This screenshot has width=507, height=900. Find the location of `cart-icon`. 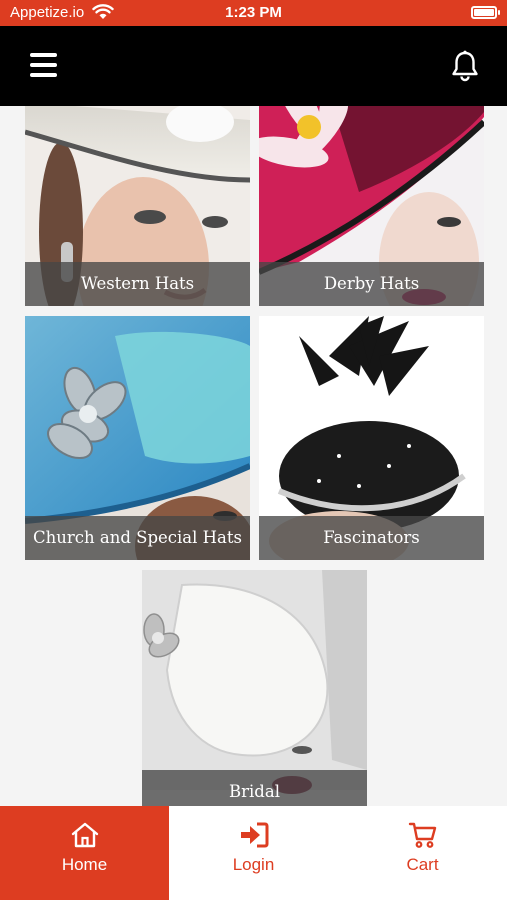

cart-icon is located at coordinates (422, 835).